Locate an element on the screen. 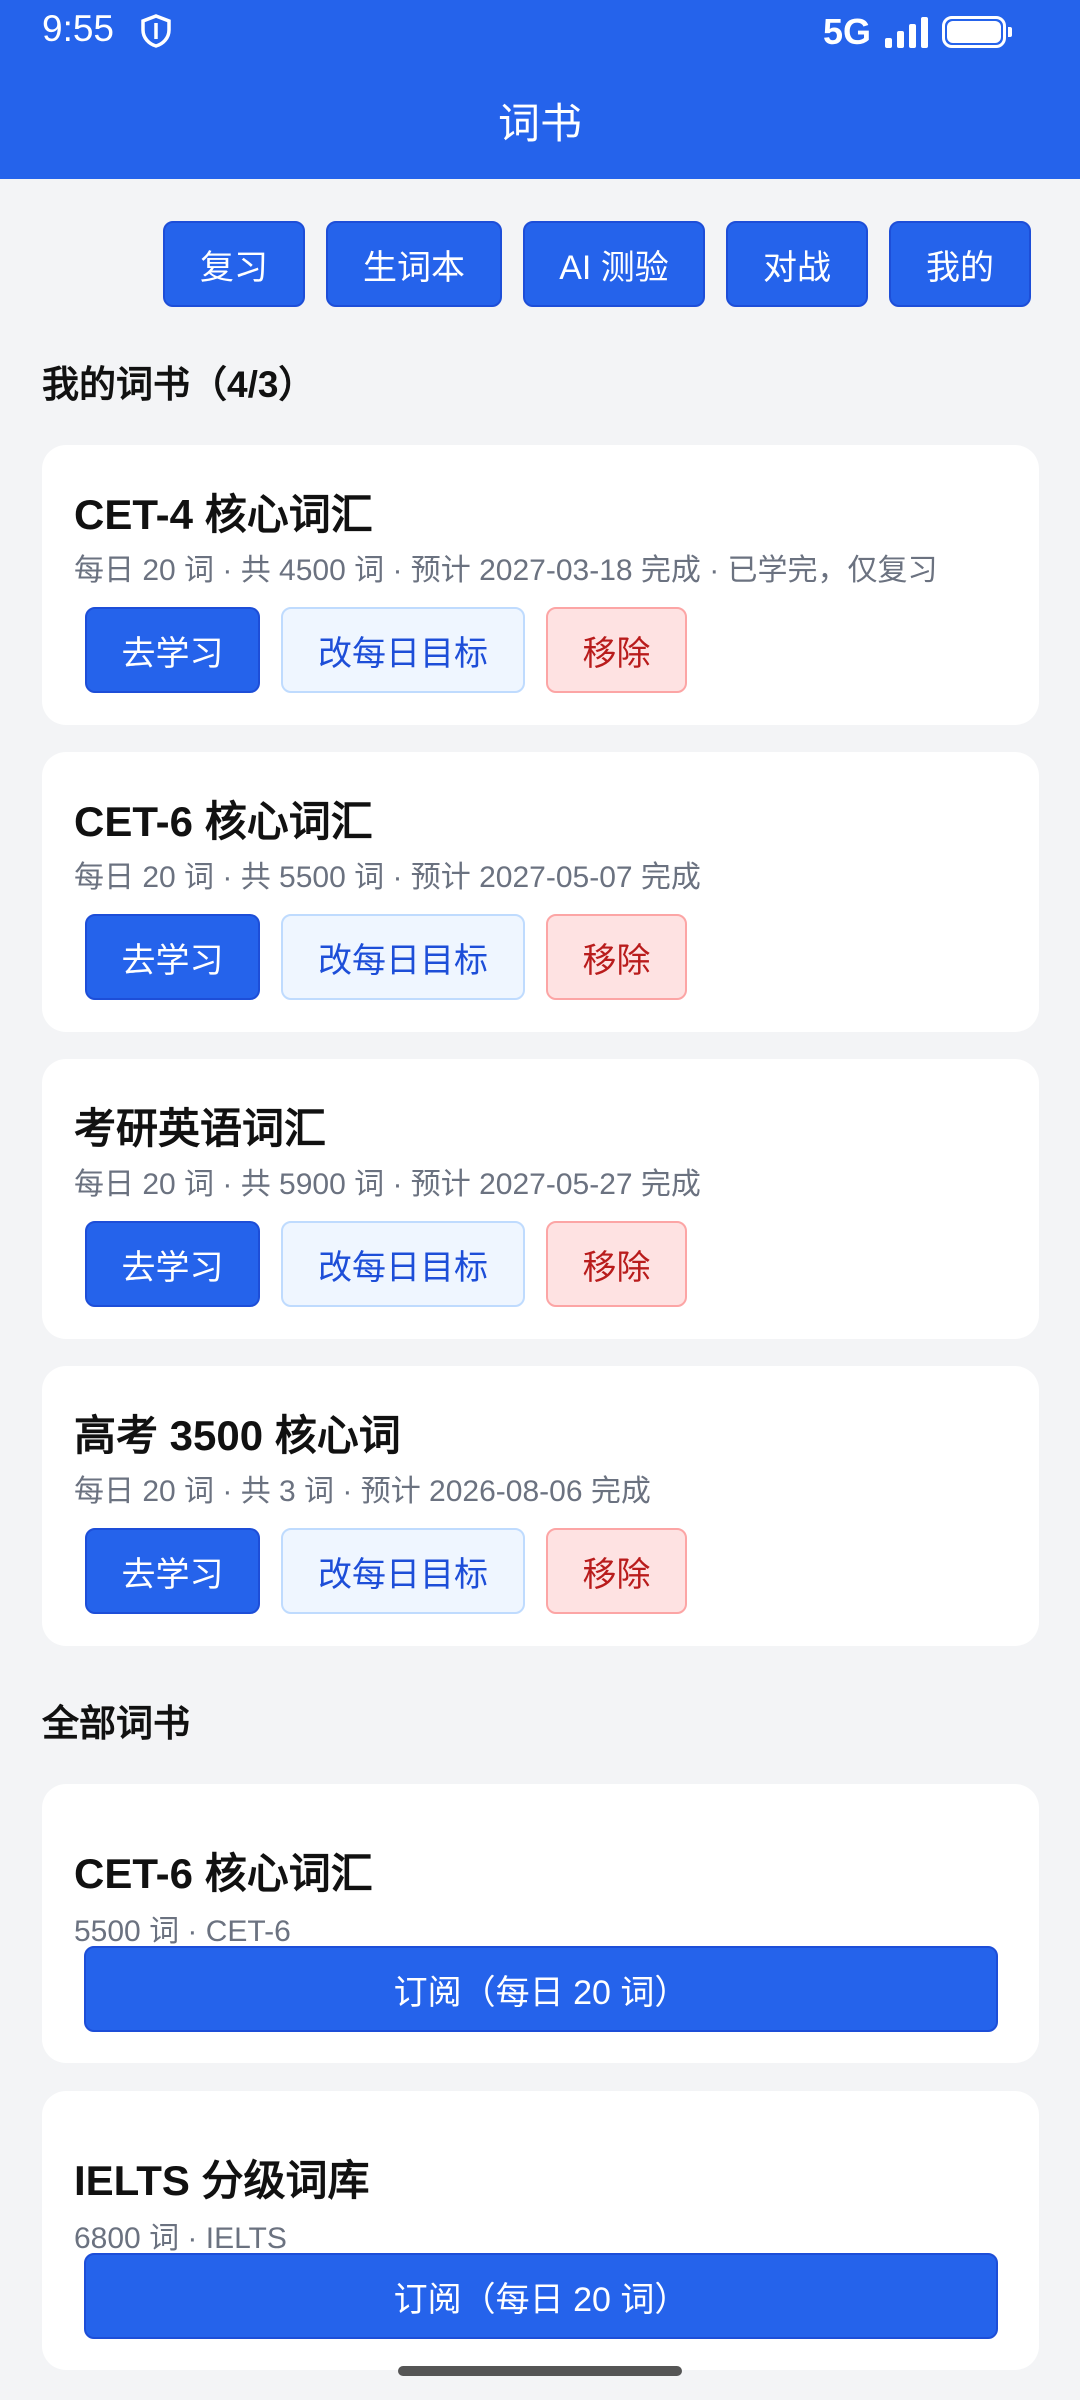  book-meta: 5500 词 · CET-6 is located at coordinates (182, 1931).